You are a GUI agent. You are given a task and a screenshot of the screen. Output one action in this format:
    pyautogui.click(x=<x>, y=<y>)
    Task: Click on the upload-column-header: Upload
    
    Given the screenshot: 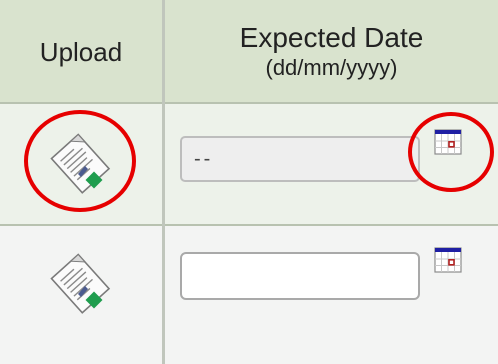 What is the action you would take?
    pyautogui.click(x=81, y=51)
    